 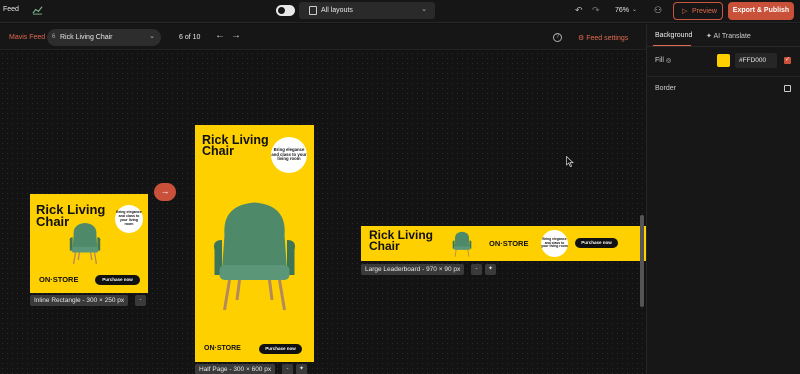 I want to click on export-publish-button: Export & Publish, so click(x=761, y=11).